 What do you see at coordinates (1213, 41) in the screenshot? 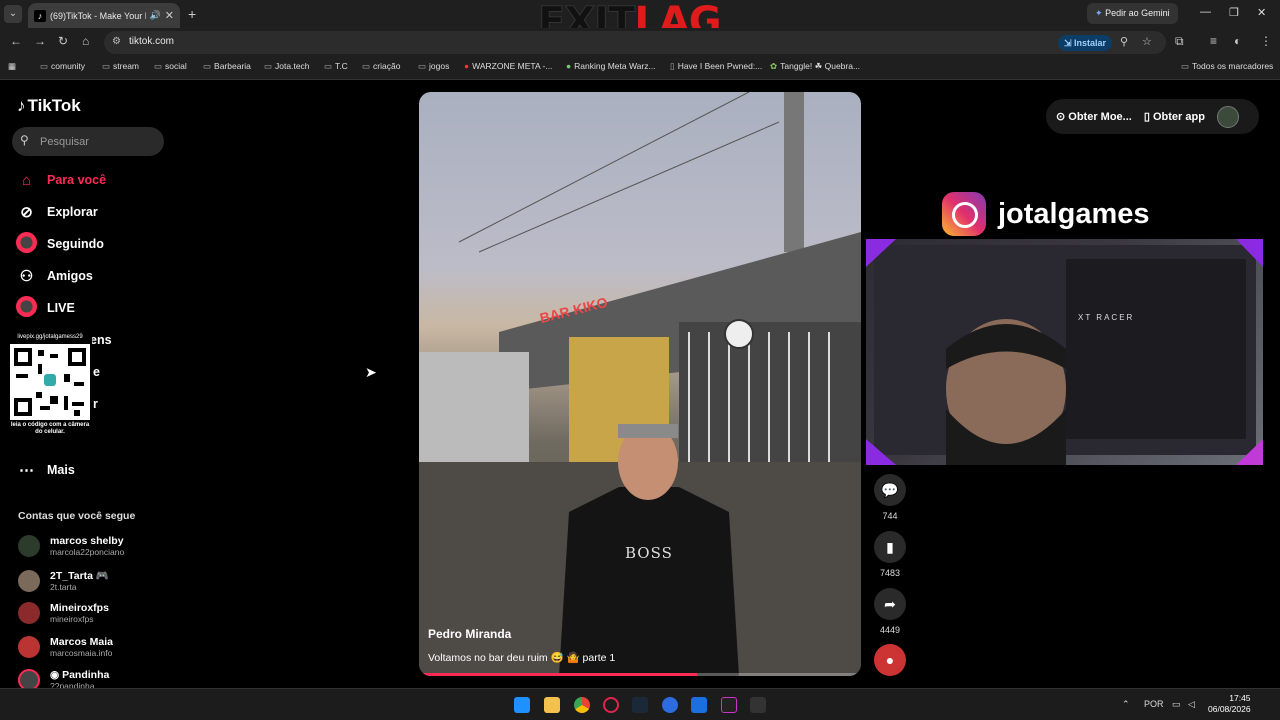
I see `tab-search-icon: ≡` at bounding box center [1213, 41].